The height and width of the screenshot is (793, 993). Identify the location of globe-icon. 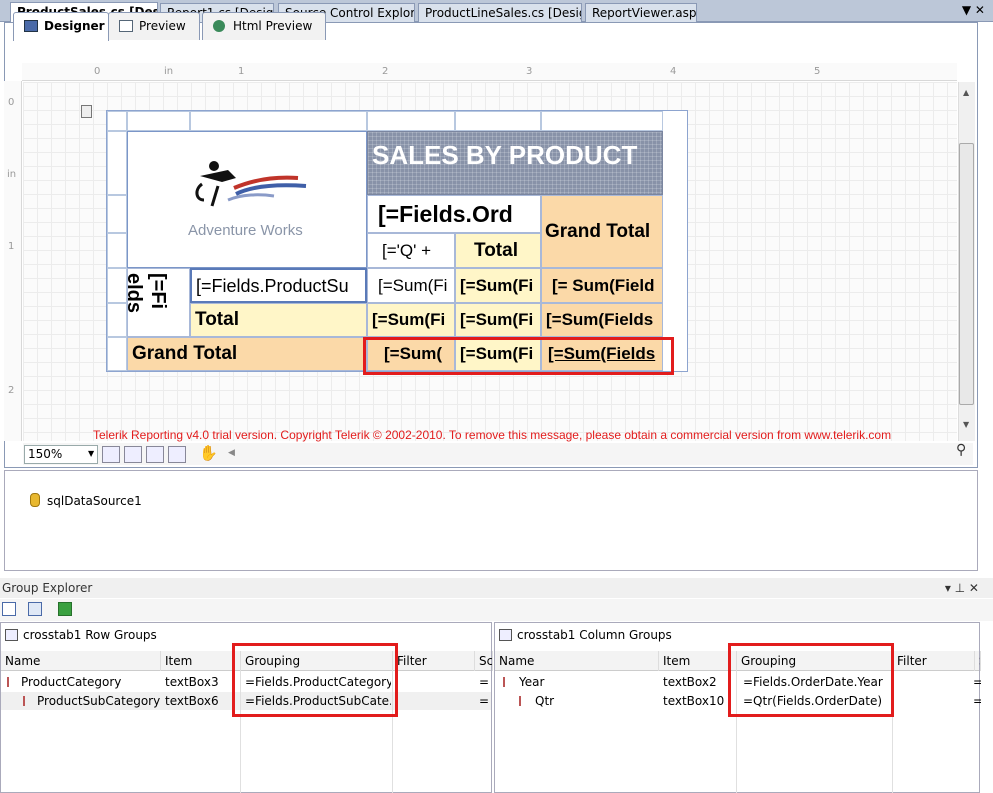
(219, 26).